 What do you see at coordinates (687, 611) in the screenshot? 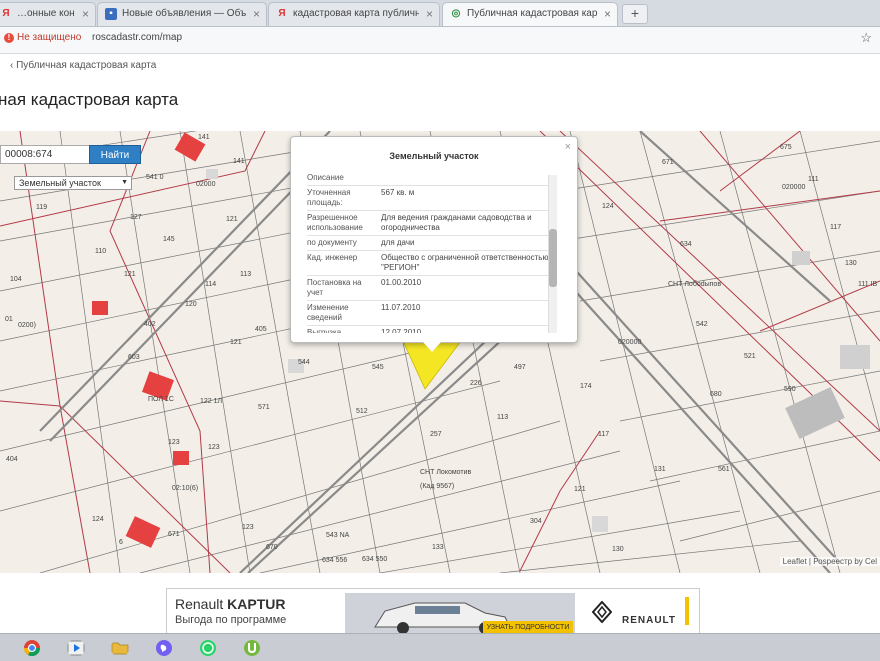
I see `ad-accent-bar` at bounding box center [687, 611].